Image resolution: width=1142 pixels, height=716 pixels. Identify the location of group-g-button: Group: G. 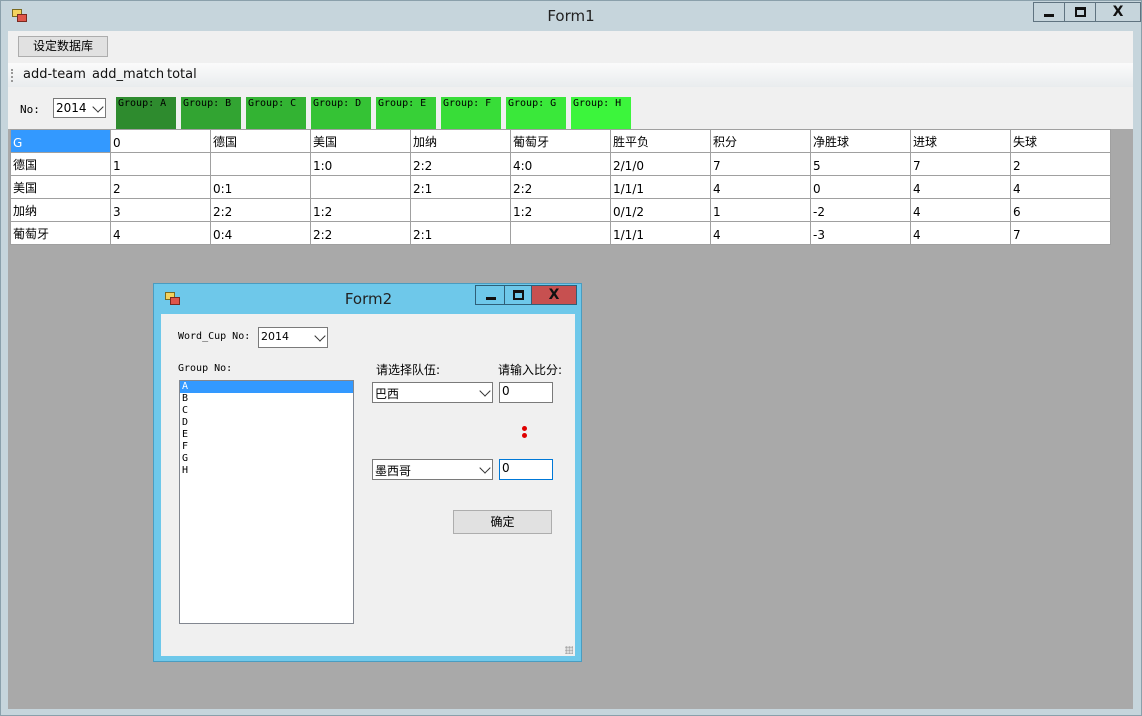
(536, 113).